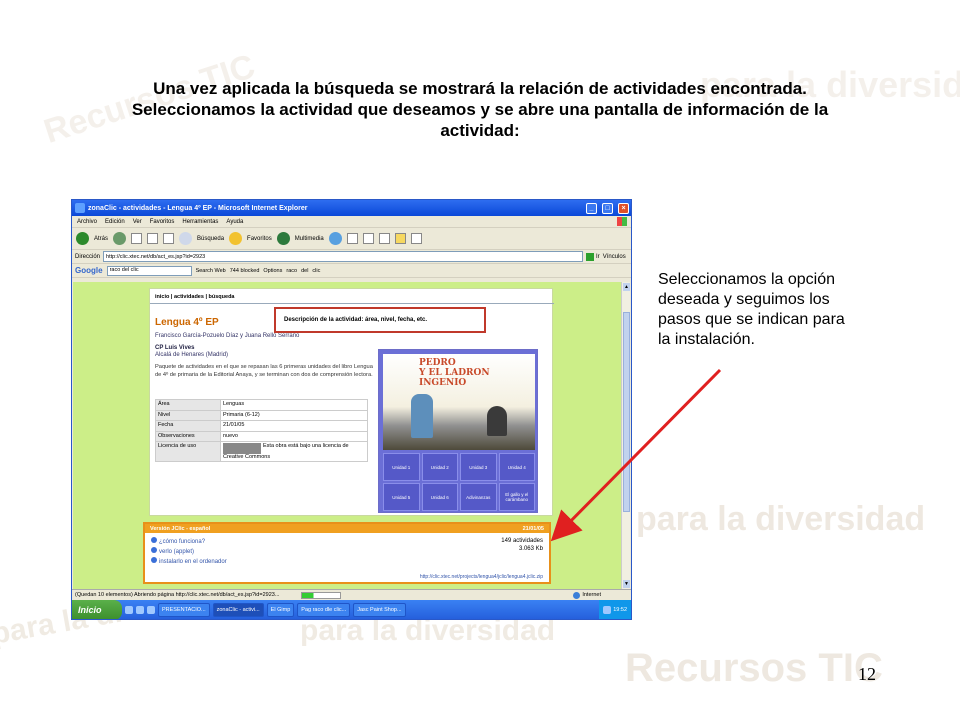 Image resolution: width=960 pixels, height=720 pixels. I want to click on meta-value: Primaria (6-12), so click(294, 415).